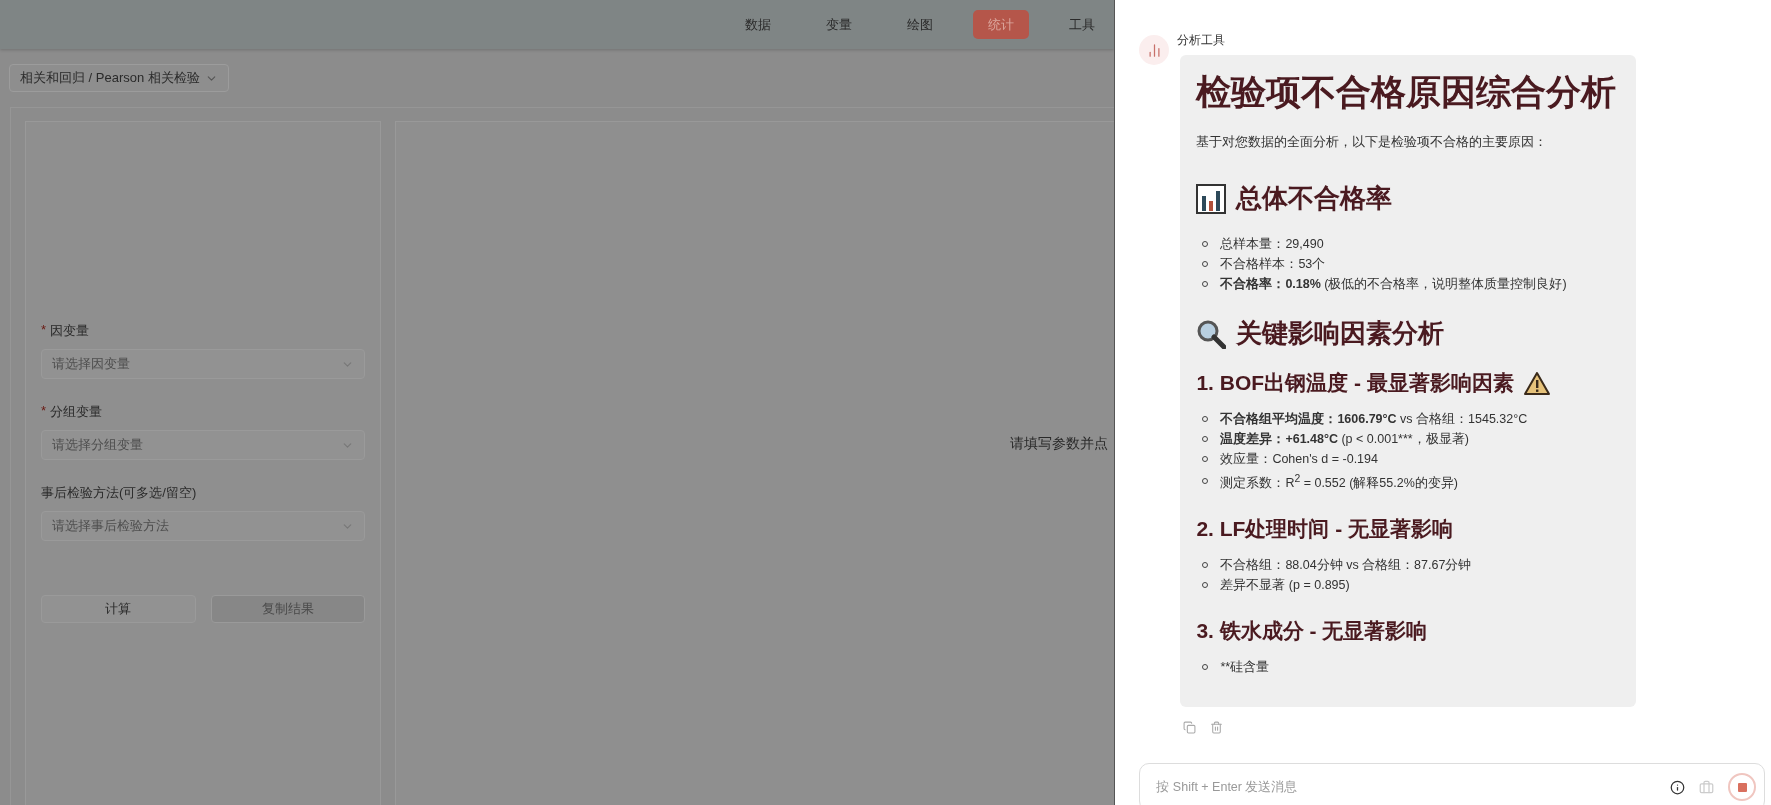 The height and width of the screenshot is (805, 1771). Describe the element at coordinates (1082, 24) in the screenshot. I see `nav-tab: 工具` at that location.